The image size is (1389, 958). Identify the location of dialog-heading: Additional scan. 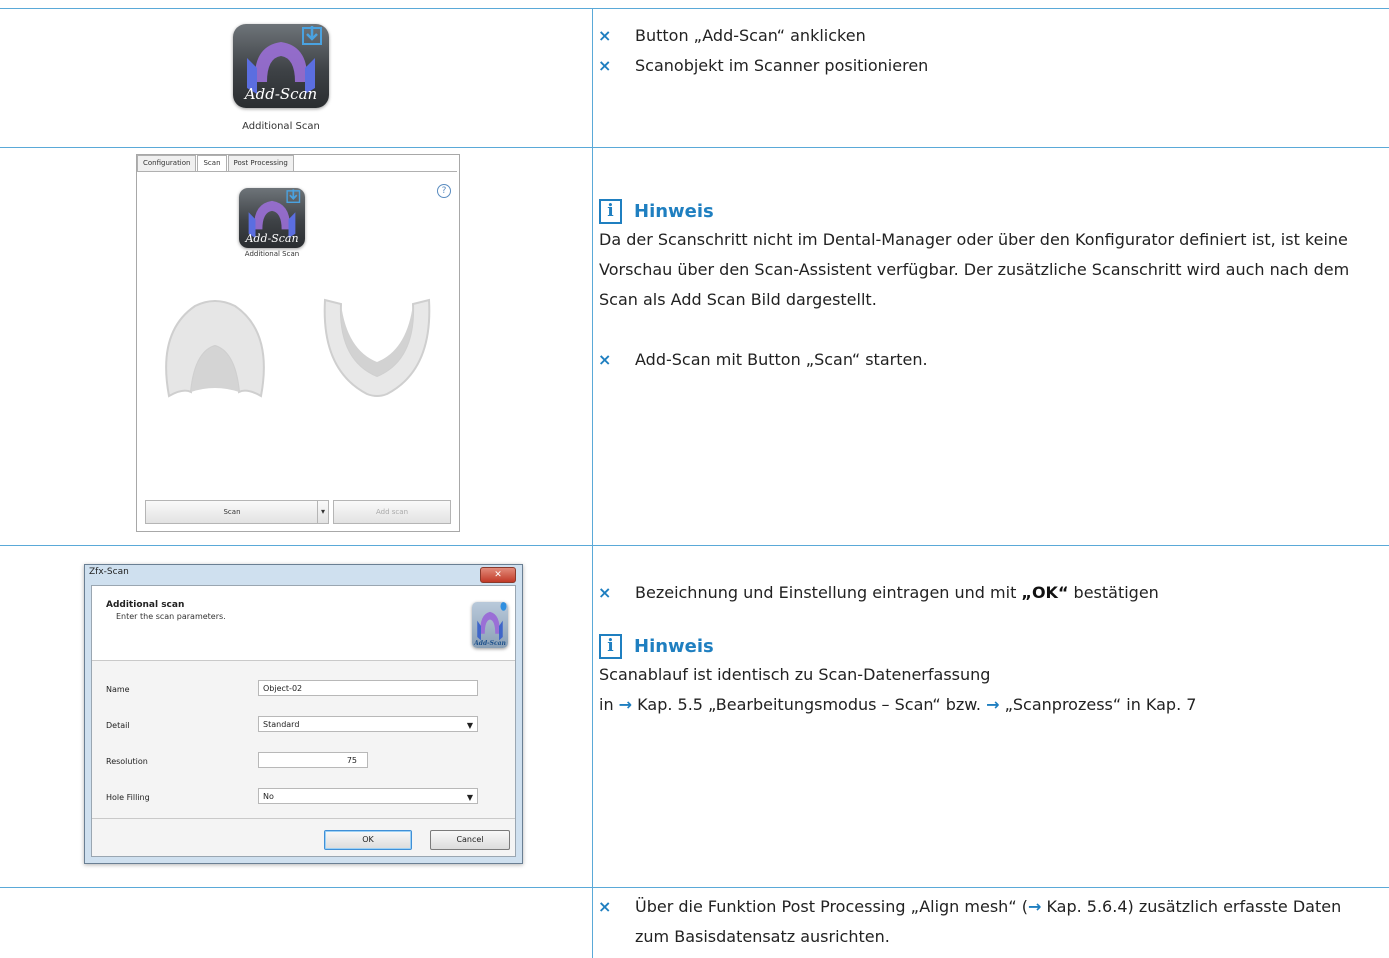
(145, 605).